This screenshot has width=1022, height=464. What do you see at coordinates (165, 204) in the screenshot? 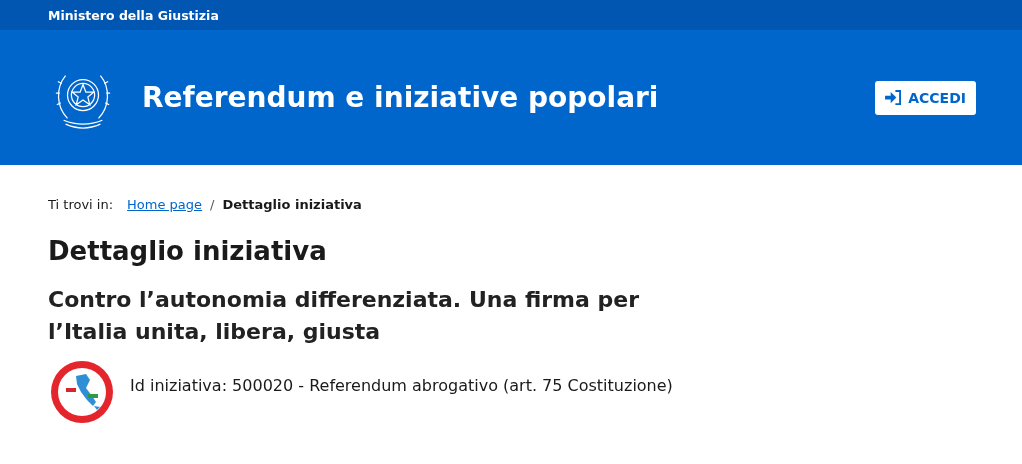
I see `breadcrumb-link: Home page` at bounding box center [165, 204].